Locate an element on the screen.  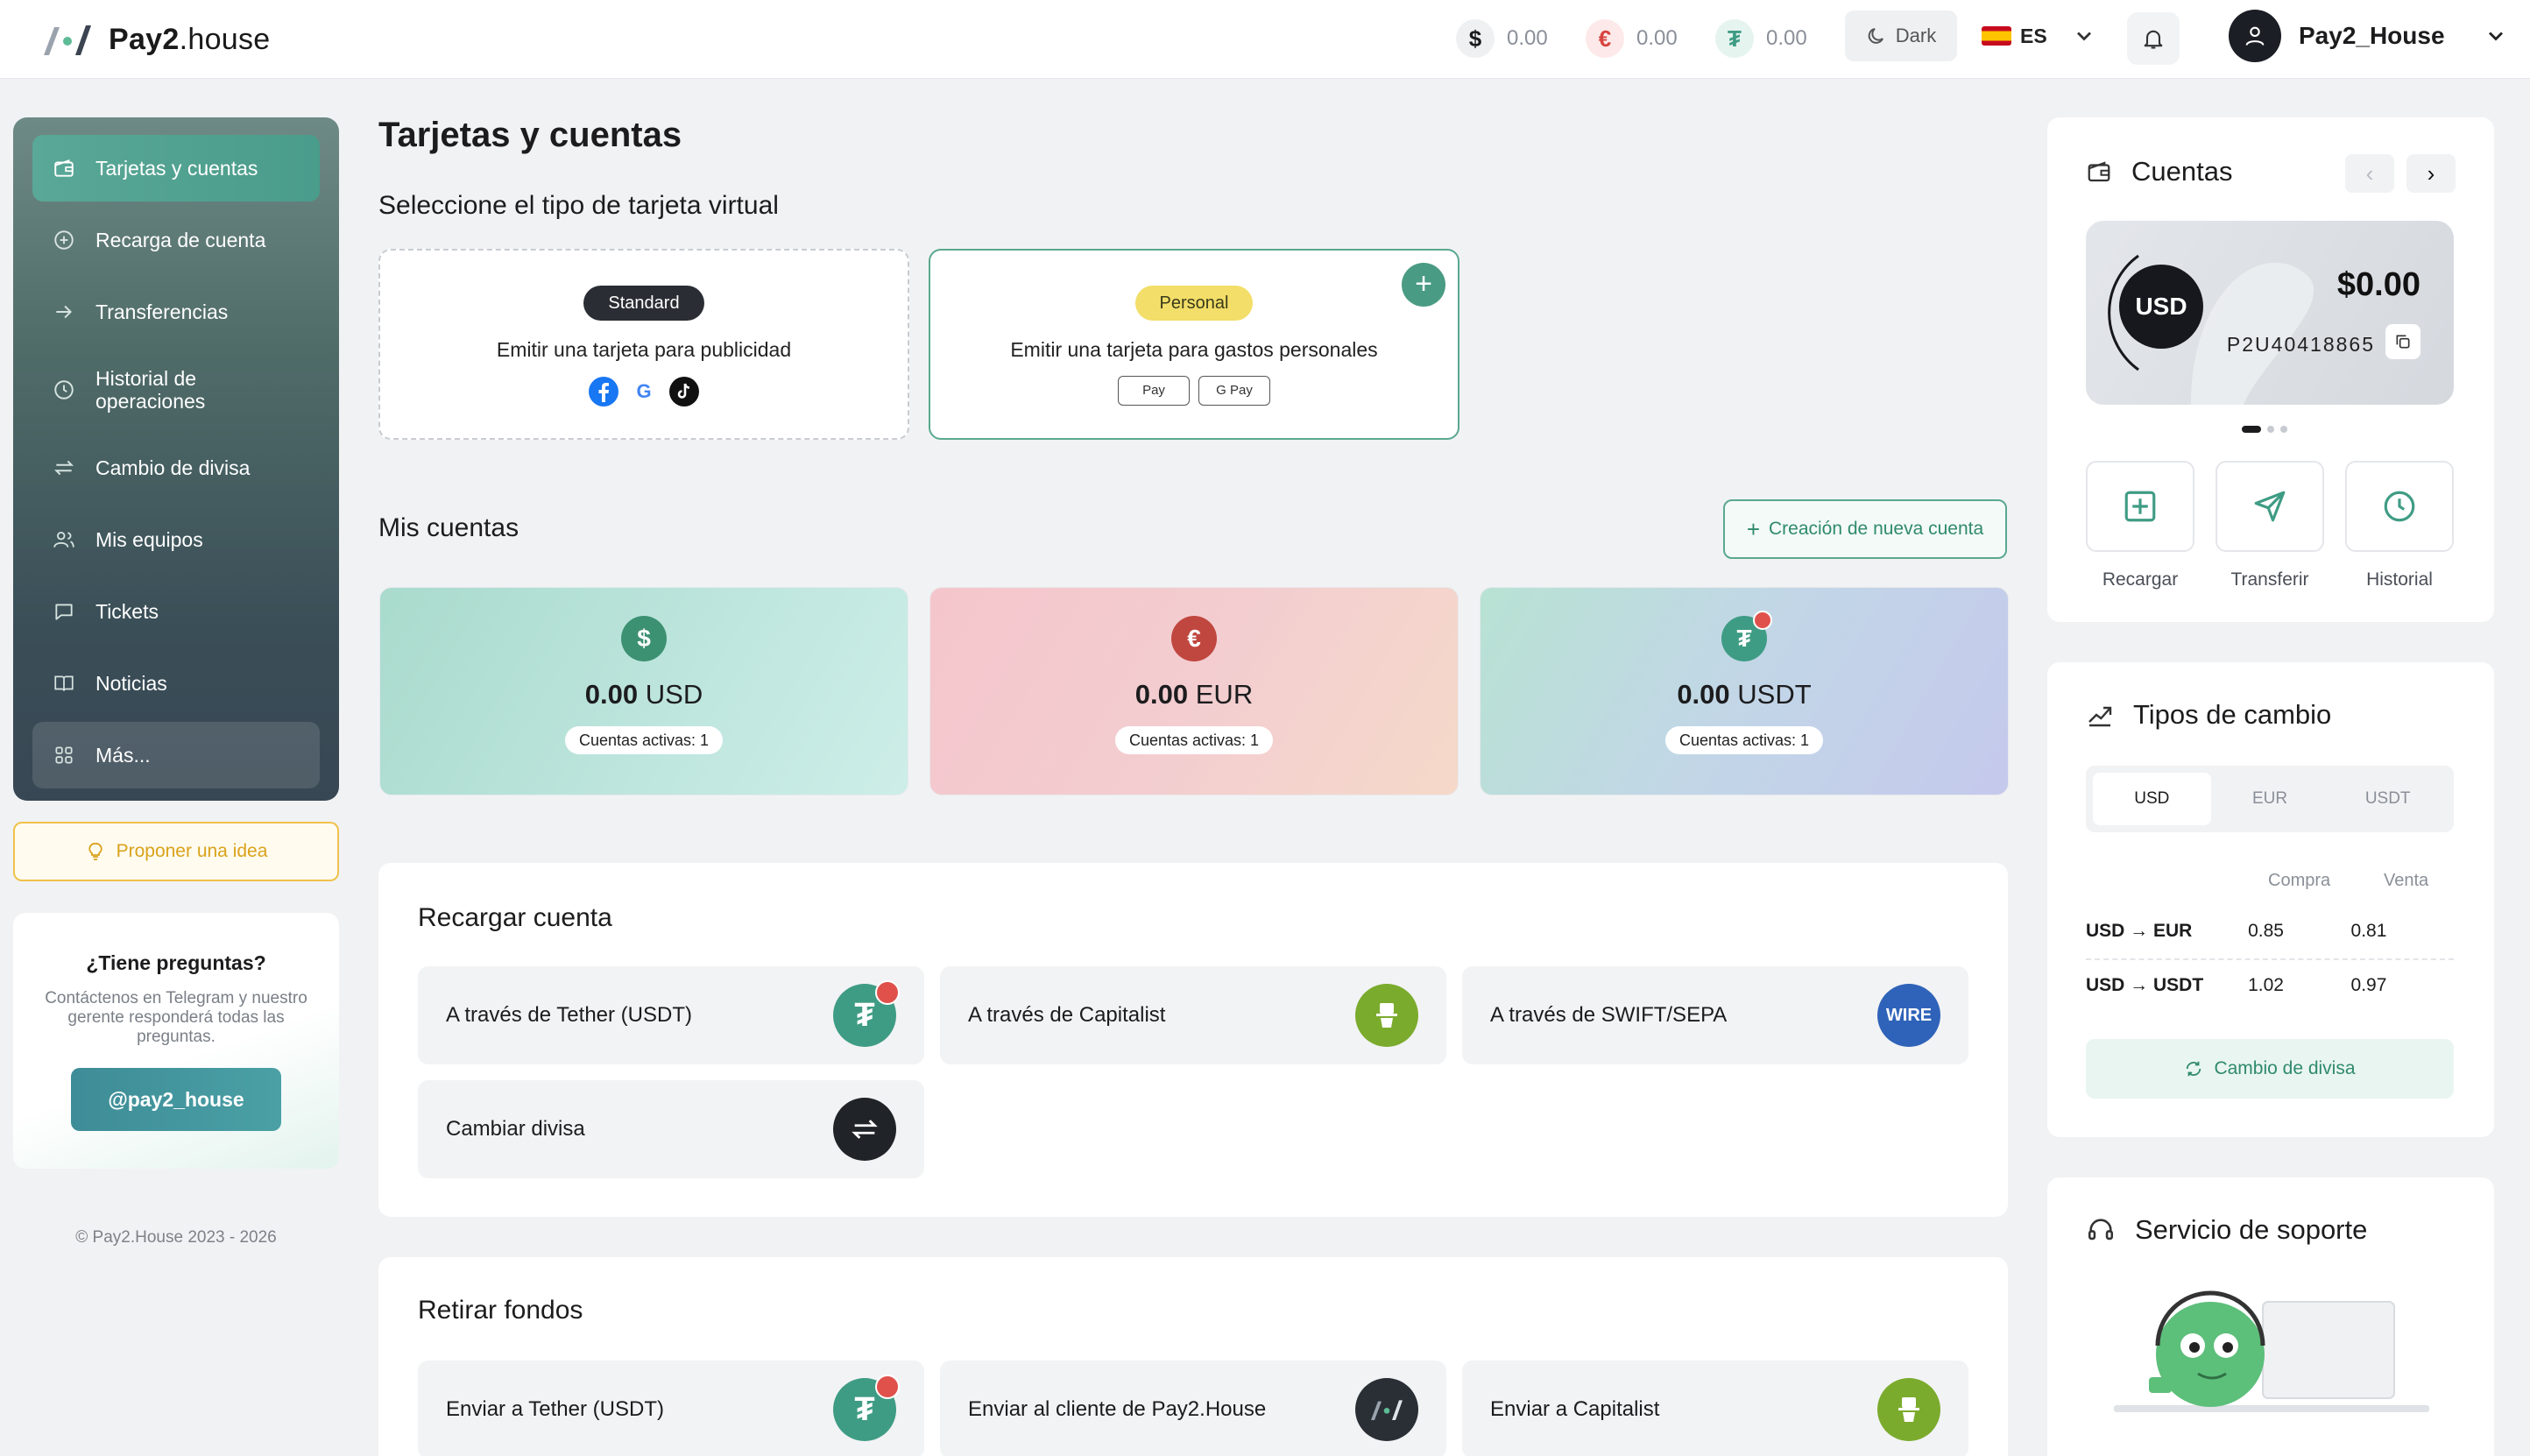
history-action-button is located at coordinates (2399, 506).